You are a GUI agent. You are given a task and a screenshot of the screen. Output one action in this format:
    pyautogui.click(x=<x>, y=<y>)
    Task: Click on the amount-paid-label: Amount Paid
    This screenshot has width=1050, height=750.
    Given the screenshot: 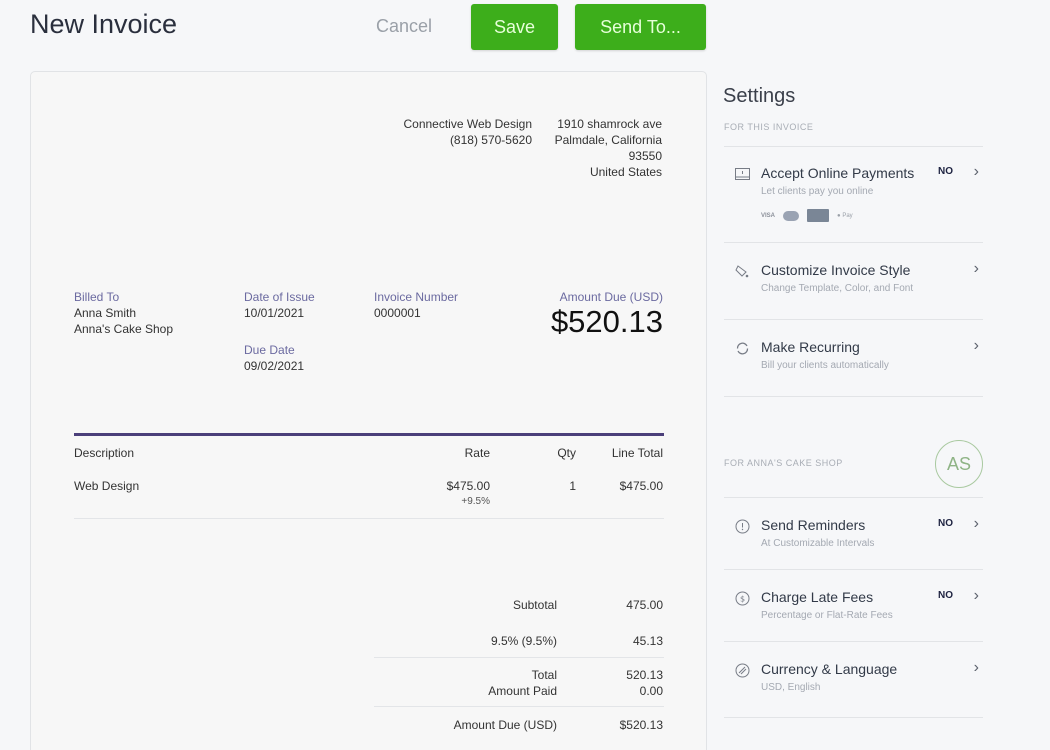 What is the action you would take?
    pyautogui.click(x=522, y=691)
    